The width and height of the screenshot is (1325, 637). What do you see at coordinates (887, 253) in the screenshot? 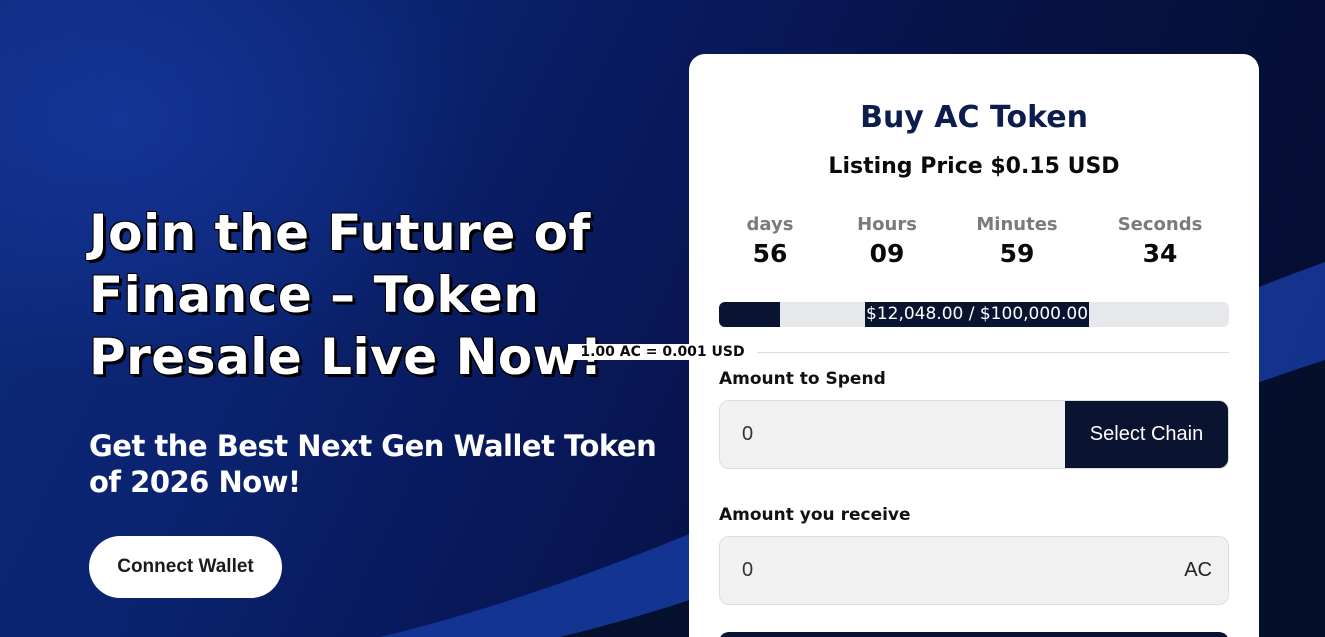
I see `countdown-value: 09` at bounding box center [887, 253].